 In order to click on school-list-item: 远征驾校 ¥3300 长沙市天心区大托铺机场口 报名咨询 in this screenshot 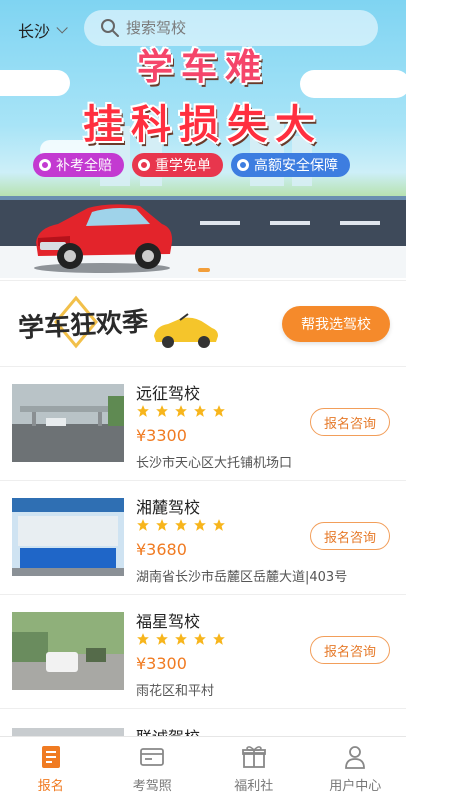, I will do `click(203, 423)`.